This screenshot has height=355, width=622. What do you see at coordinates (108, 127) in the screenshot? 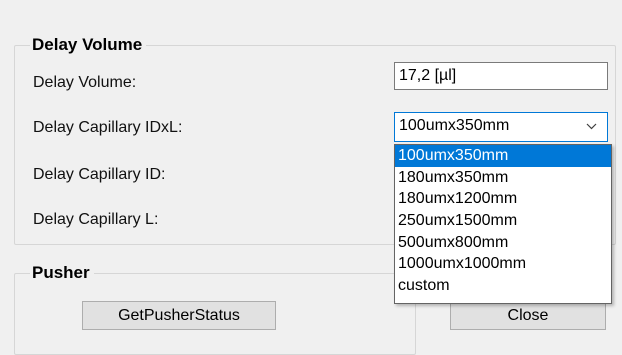
I see `delay-capillary-idxl-label: Delay Capillary IDxL:` at bounding box center [108, 127].